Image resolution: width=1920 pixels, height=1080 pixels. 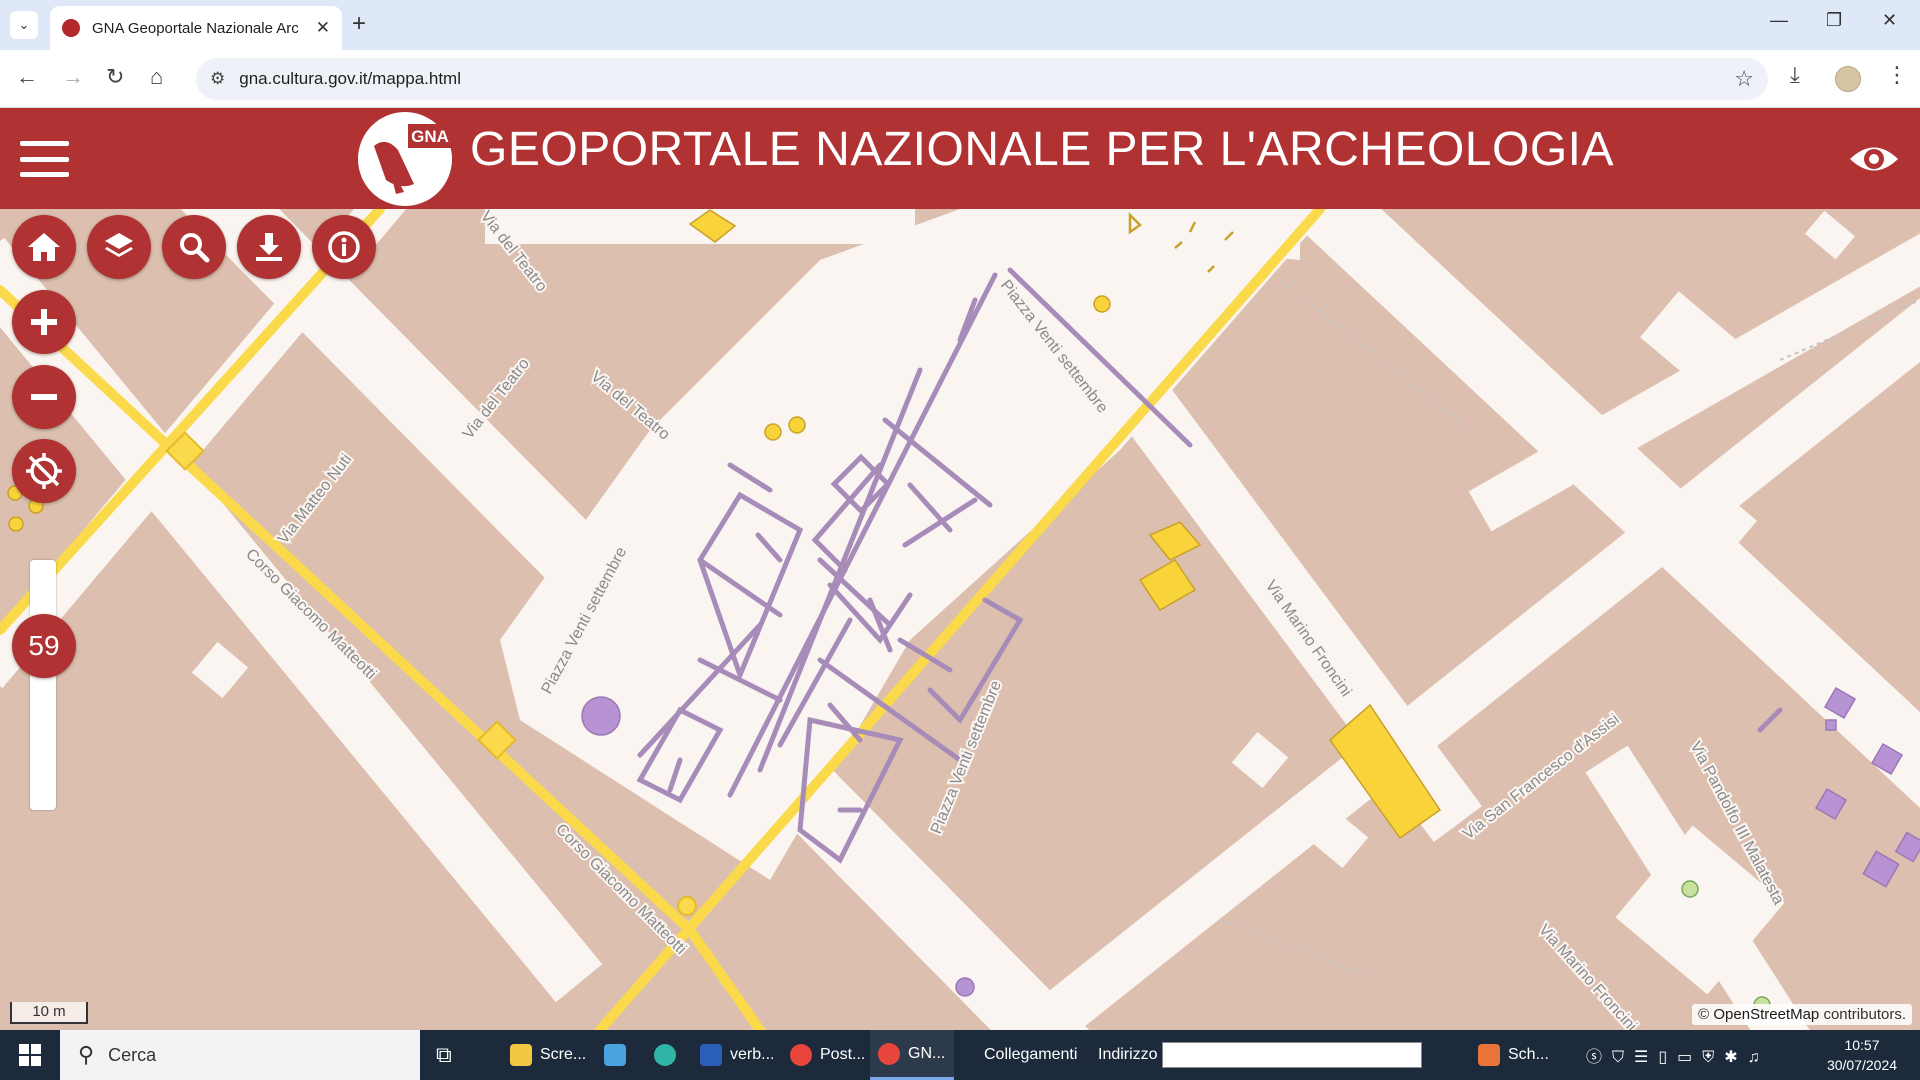 I want to click on taskbar-address-input, so click(x=1292, y=1055).